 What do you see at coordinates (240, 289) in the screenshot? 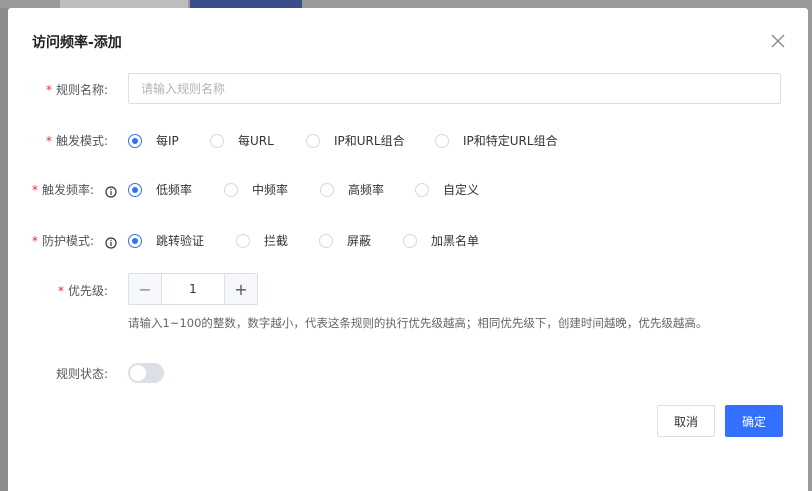
I see `increment-button: +` at bounding box center [240, 289].